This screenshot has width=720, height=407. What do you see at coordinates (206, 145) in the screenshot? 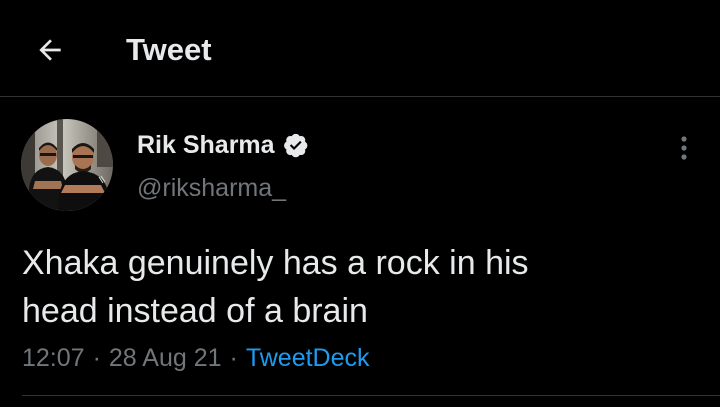
I see `author-display-name: Rik Sharma` at bounding box center [206, 145].